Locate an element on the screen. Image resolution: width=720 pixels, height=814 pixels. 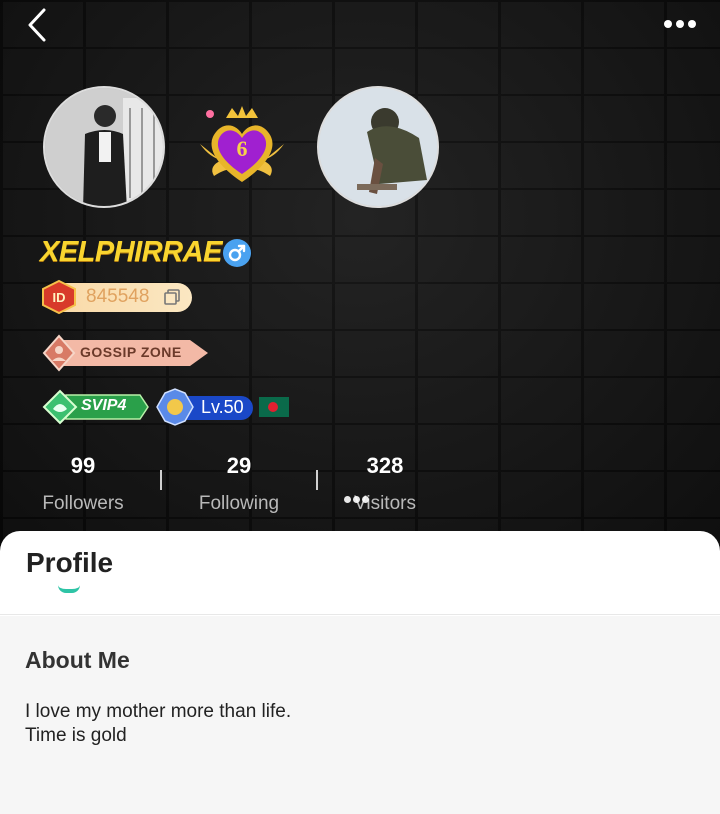
tab-profile: Profile is located at coordinates (69, 563).